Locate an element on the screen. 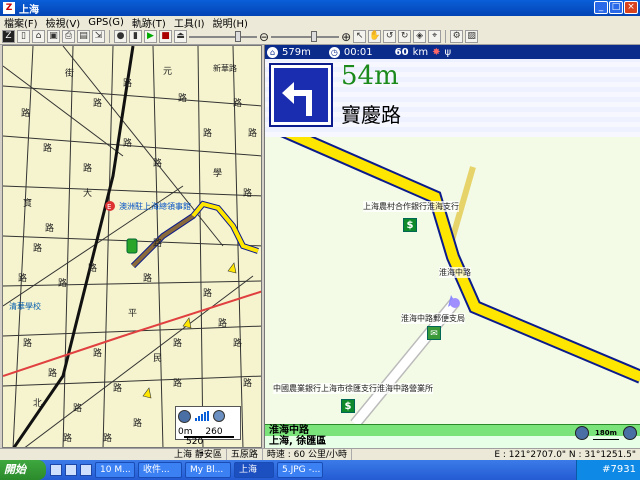 The image size is (640, 480). menu-view: 檢視(V) is located at coordinates (63, 22).